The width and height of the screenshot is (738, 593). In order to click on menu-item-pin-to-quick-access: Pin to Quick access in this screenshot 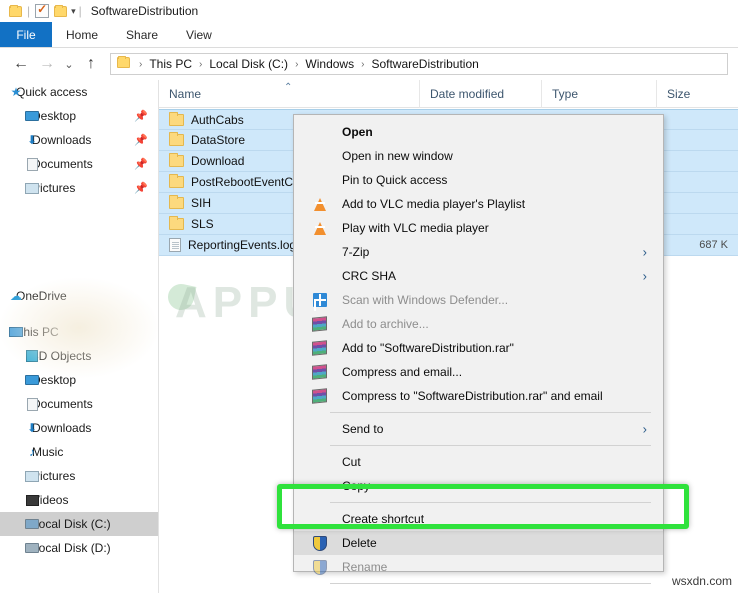, I will do `click(478, 180)`.